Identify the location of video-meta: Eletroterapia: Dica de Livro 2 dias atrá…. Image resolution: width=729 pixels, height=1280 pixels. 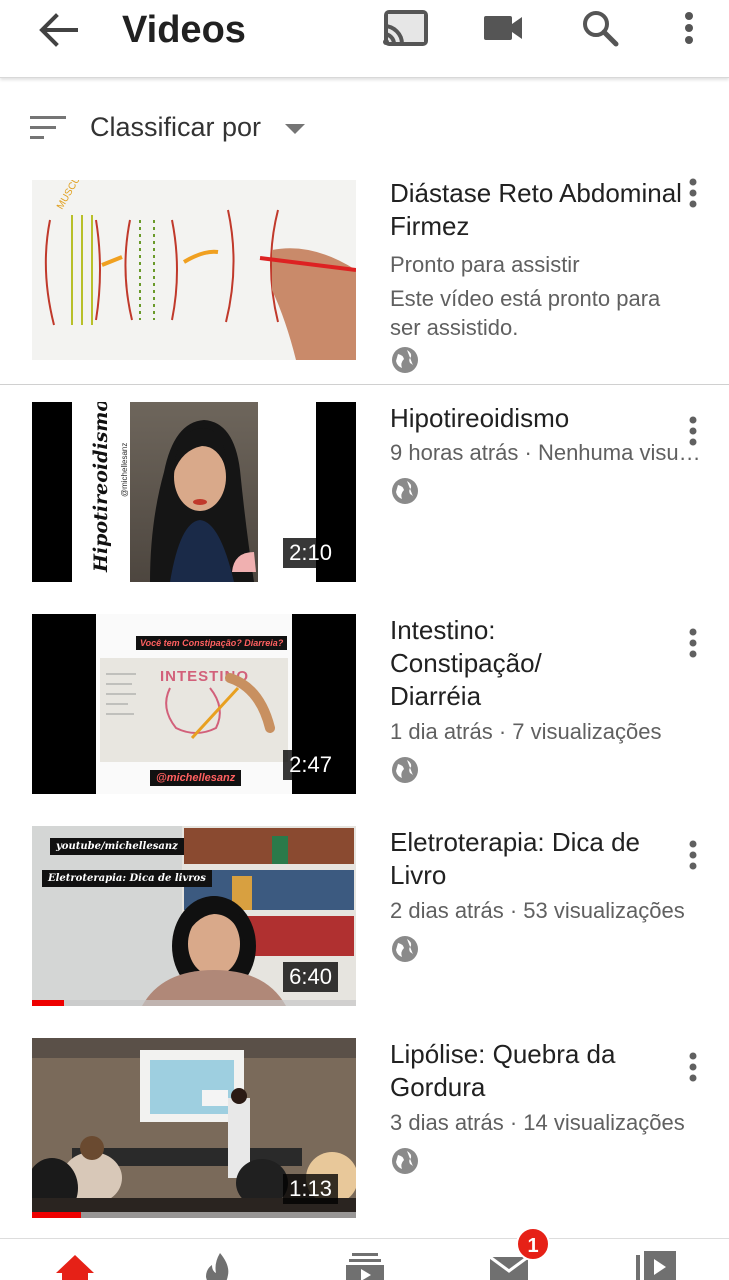
(540, 897).